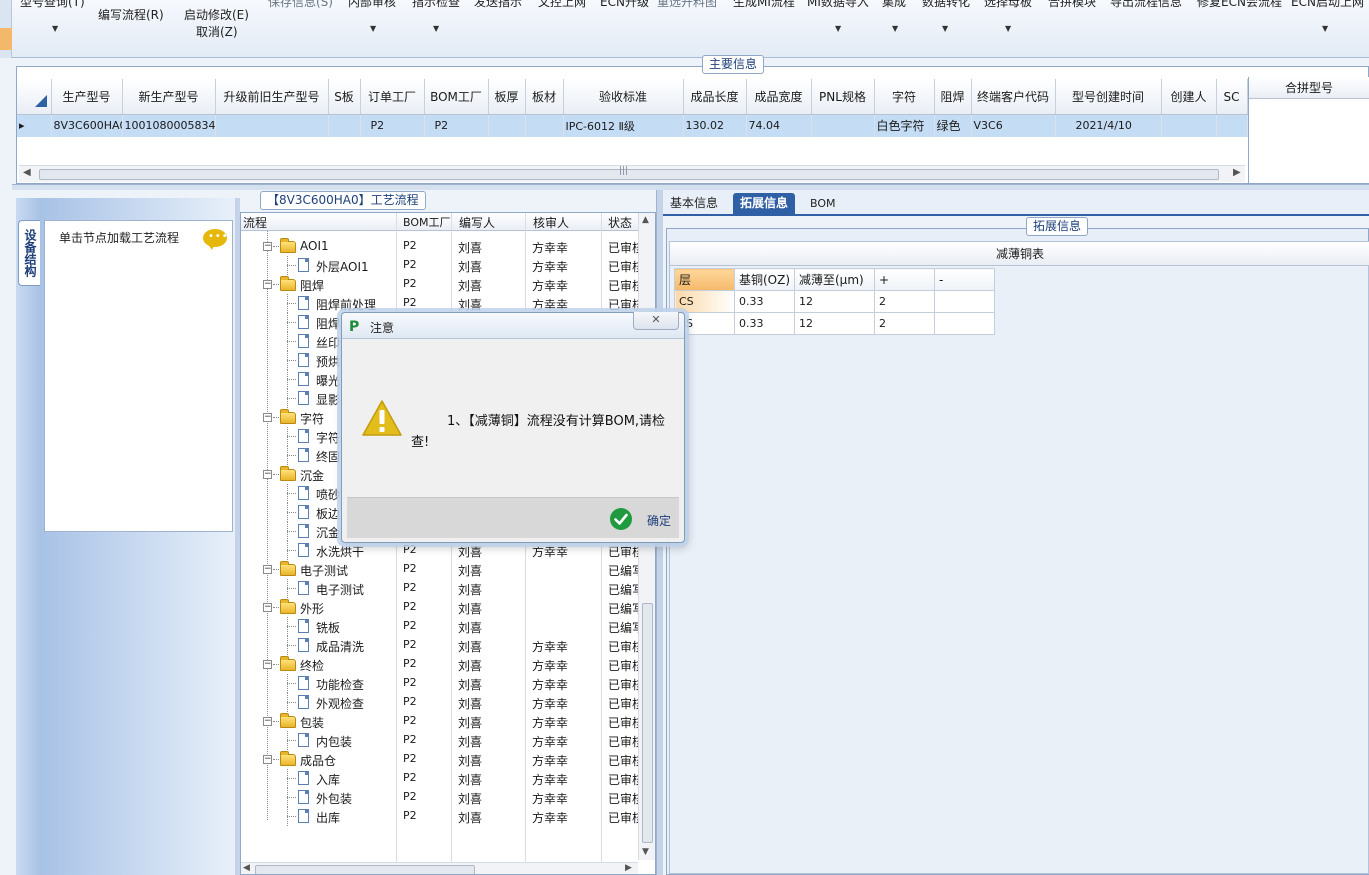 Image resolution: width=1369 pixels, height=875 pixels. I want to click on col-header: 基铜(OZ), so click(764, 279).